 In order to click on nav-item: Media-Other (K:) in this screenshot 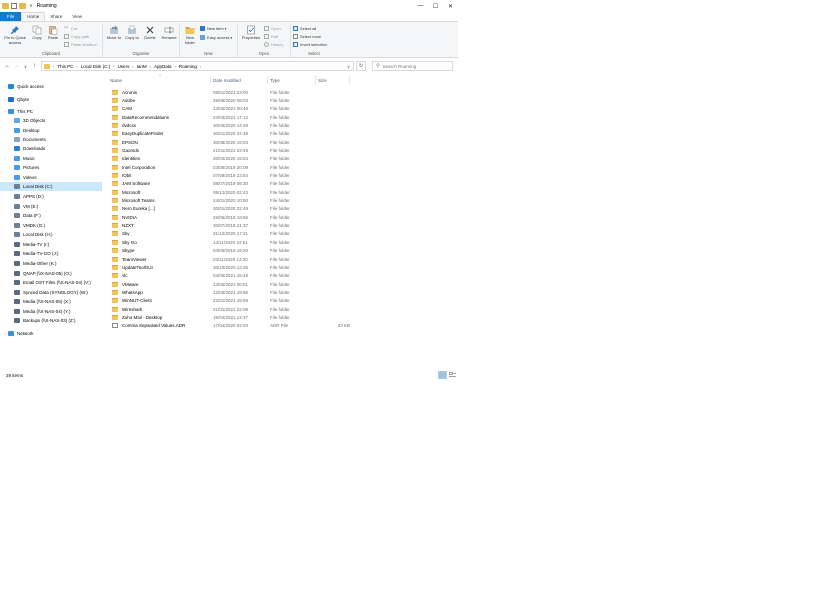, I will do `click(51, 263)`.